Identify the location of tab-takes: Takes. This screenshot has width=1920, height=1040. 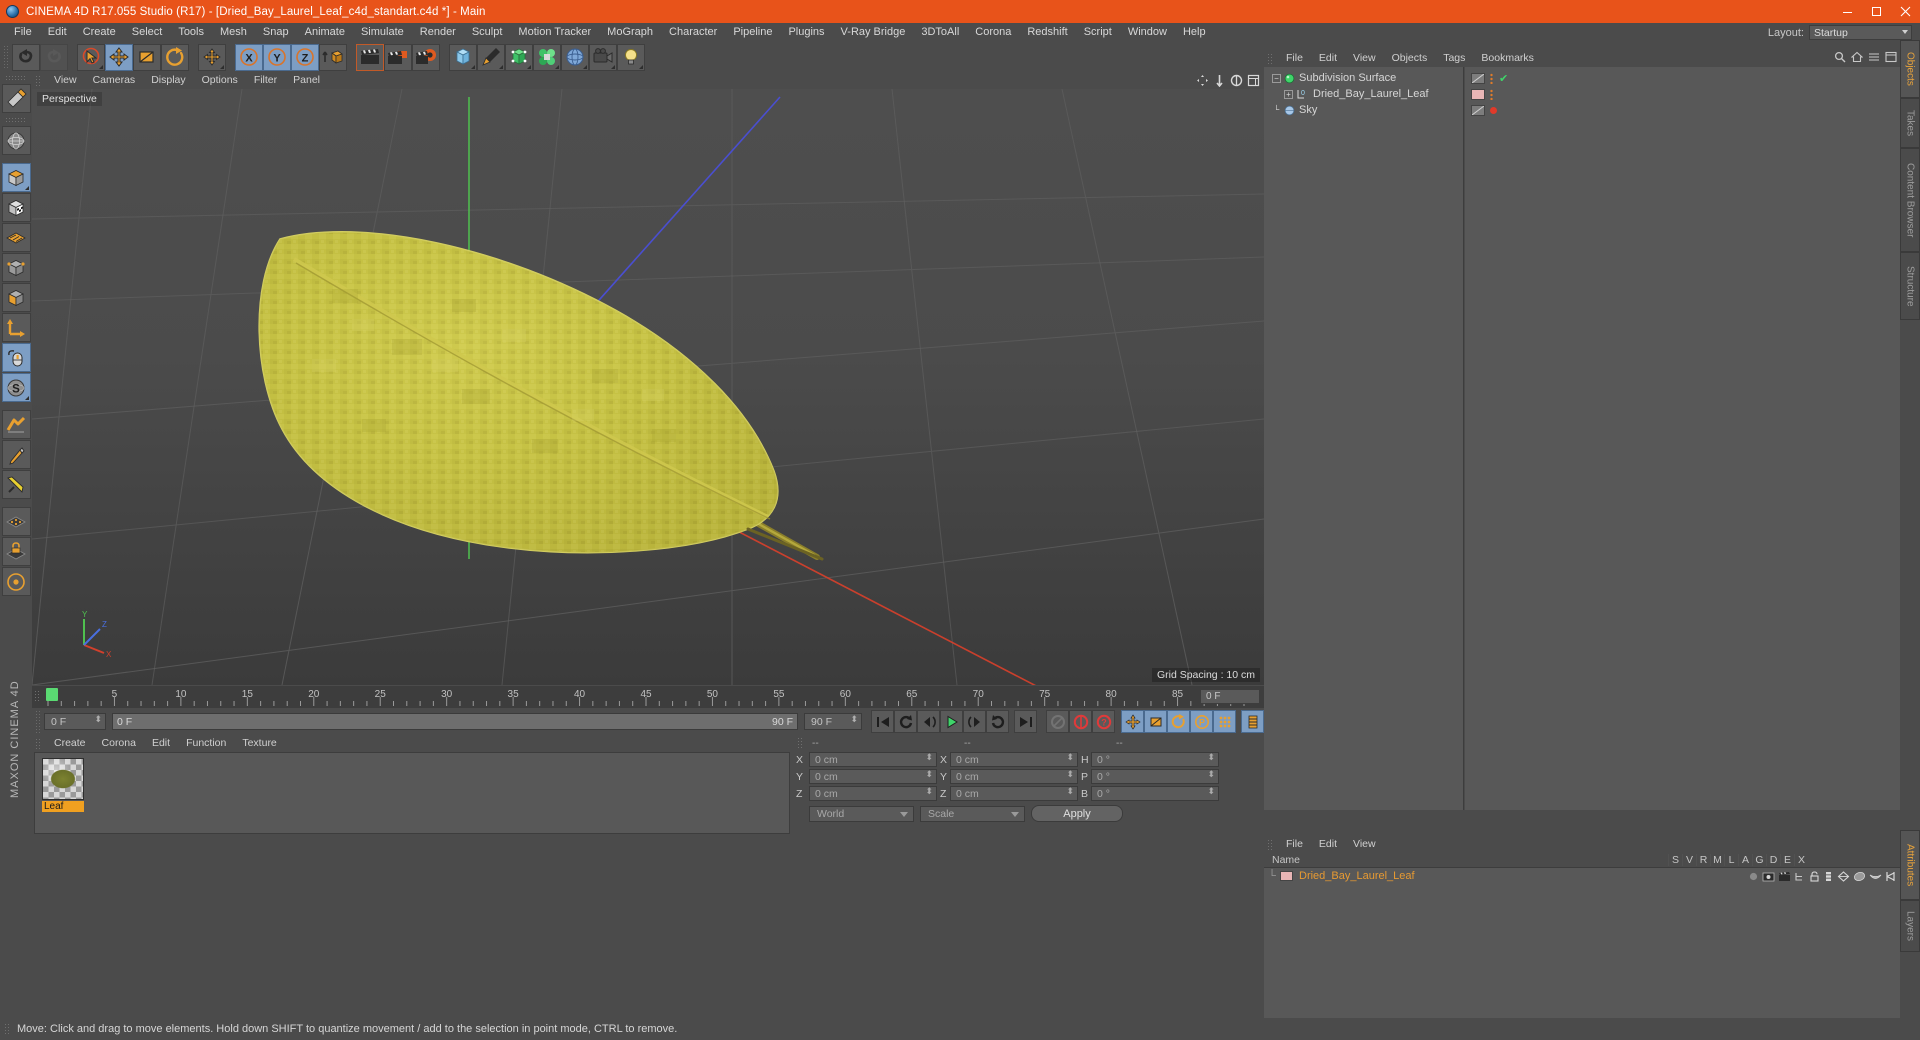
(1910, 123).